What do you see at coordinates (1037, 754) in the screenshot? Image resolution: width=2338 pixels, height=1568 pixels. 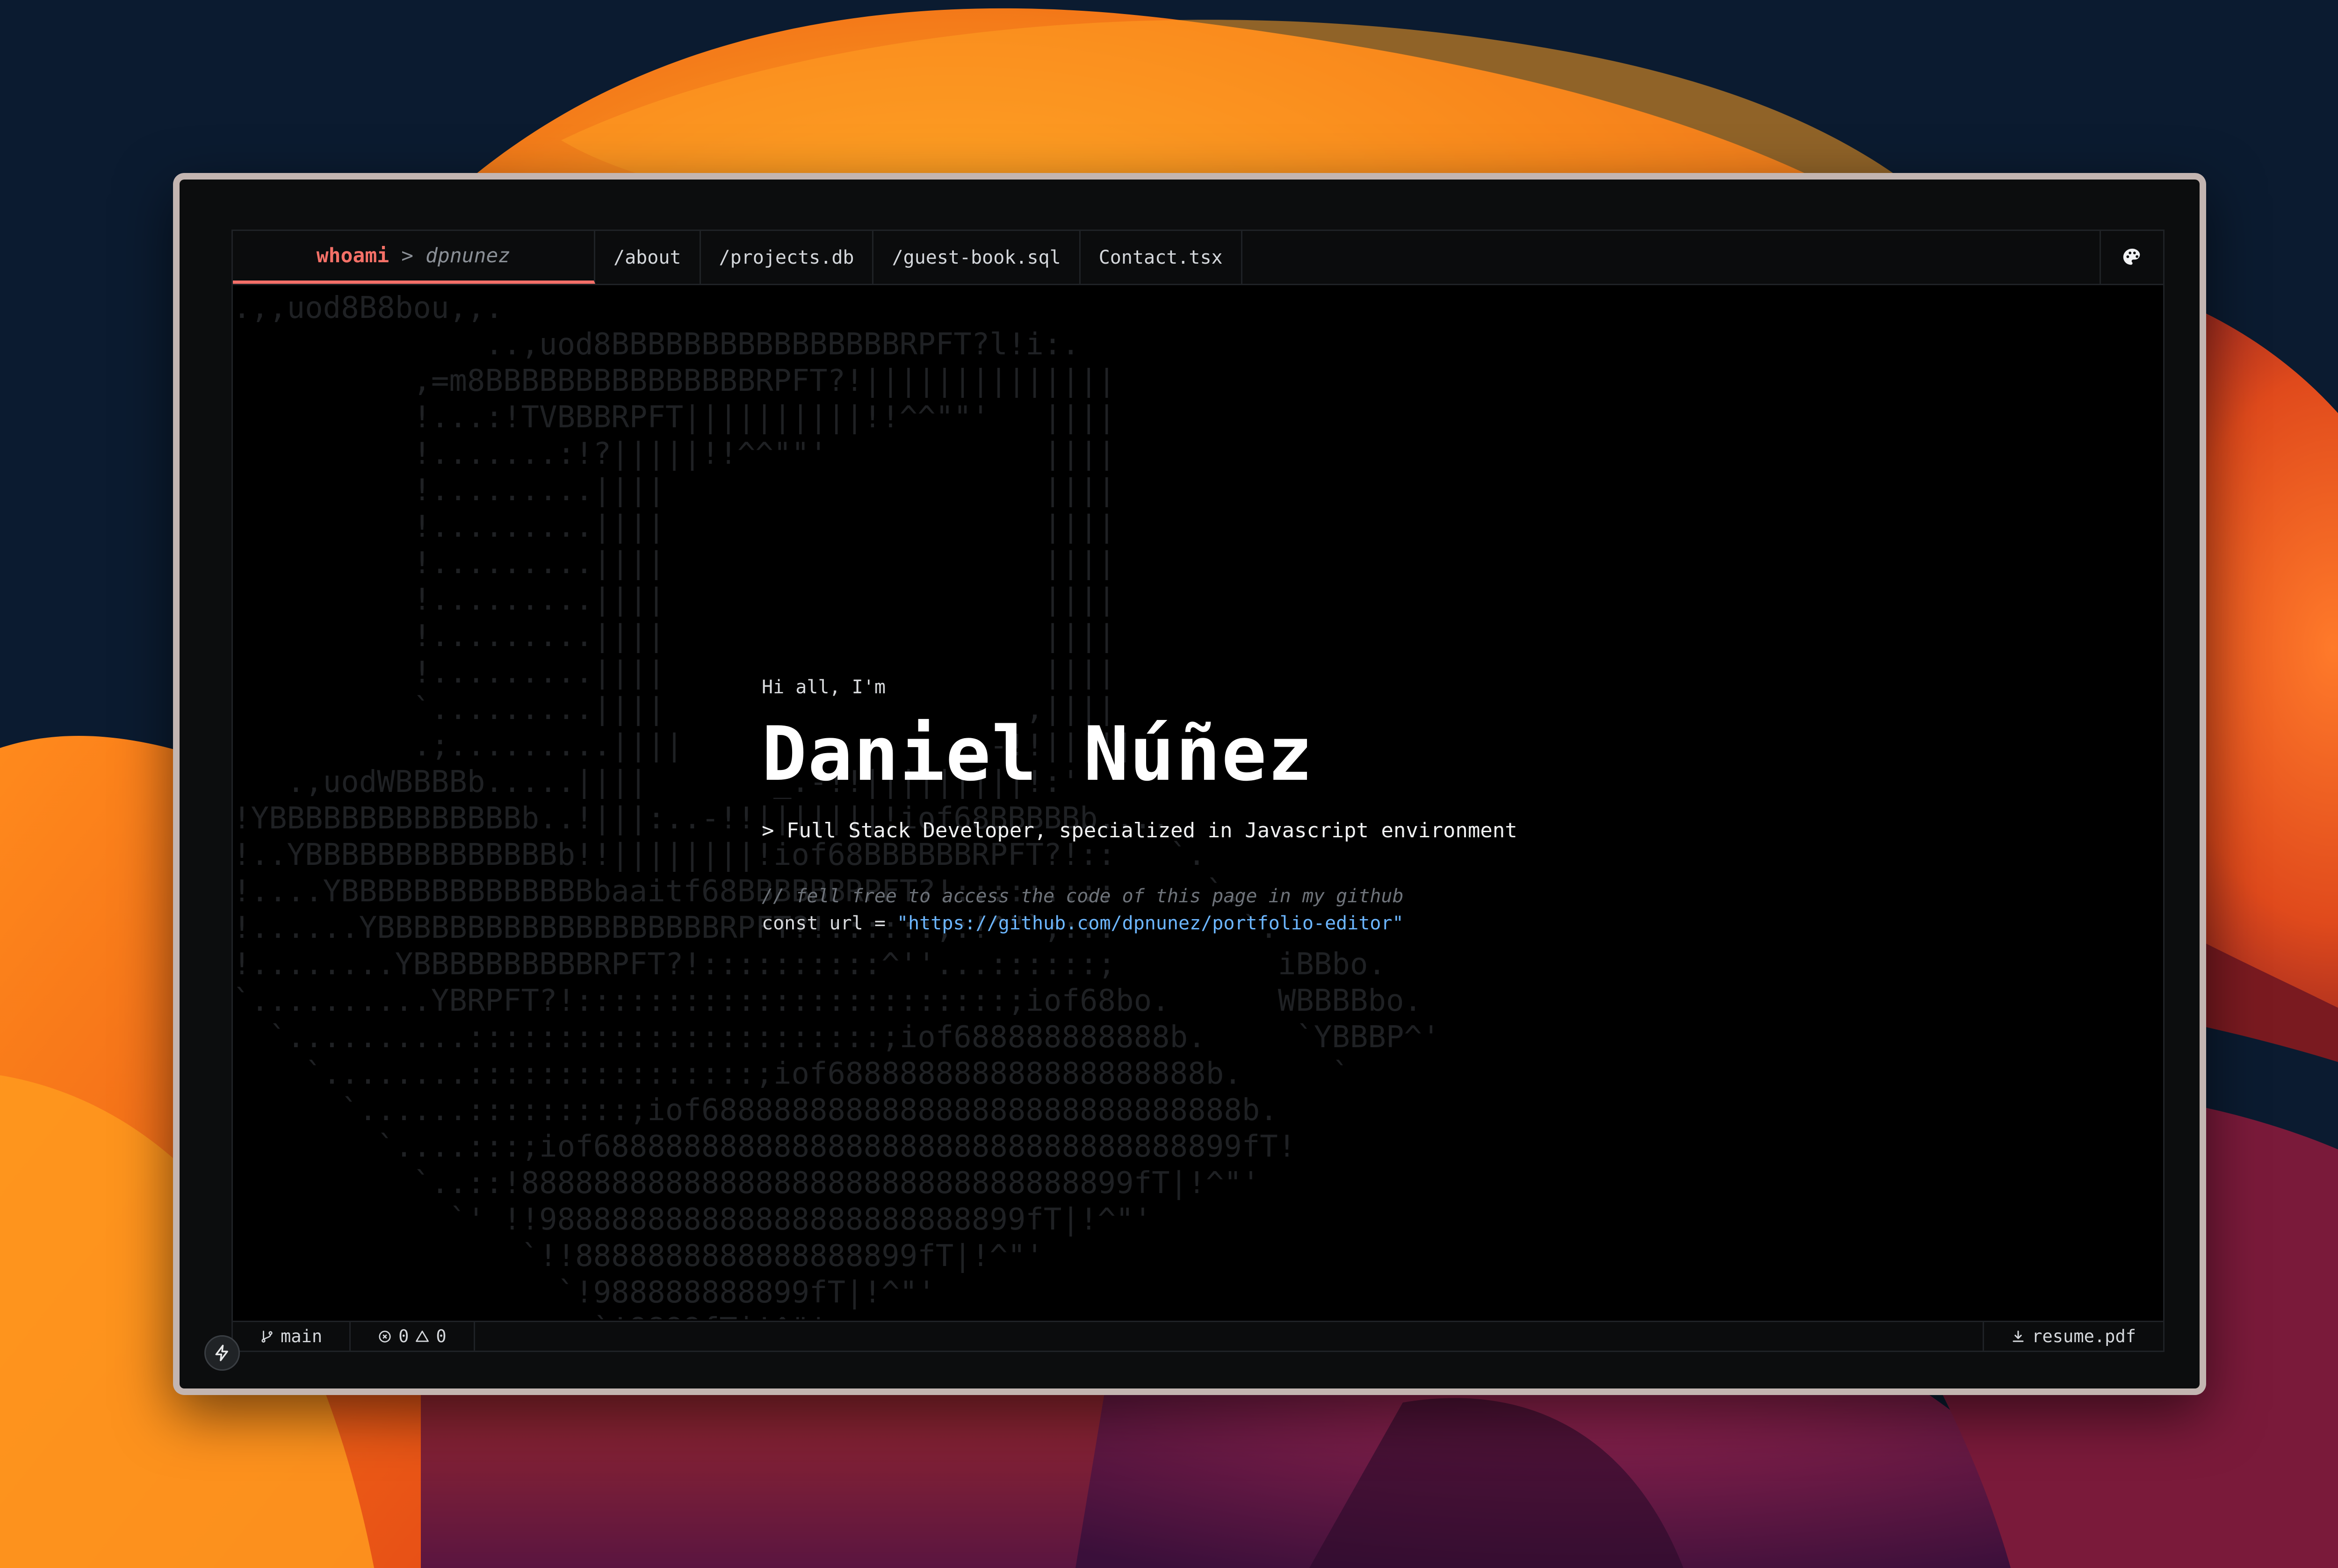 I see `page-title: Daniel Núñez` at bounding box center [1037, 754].